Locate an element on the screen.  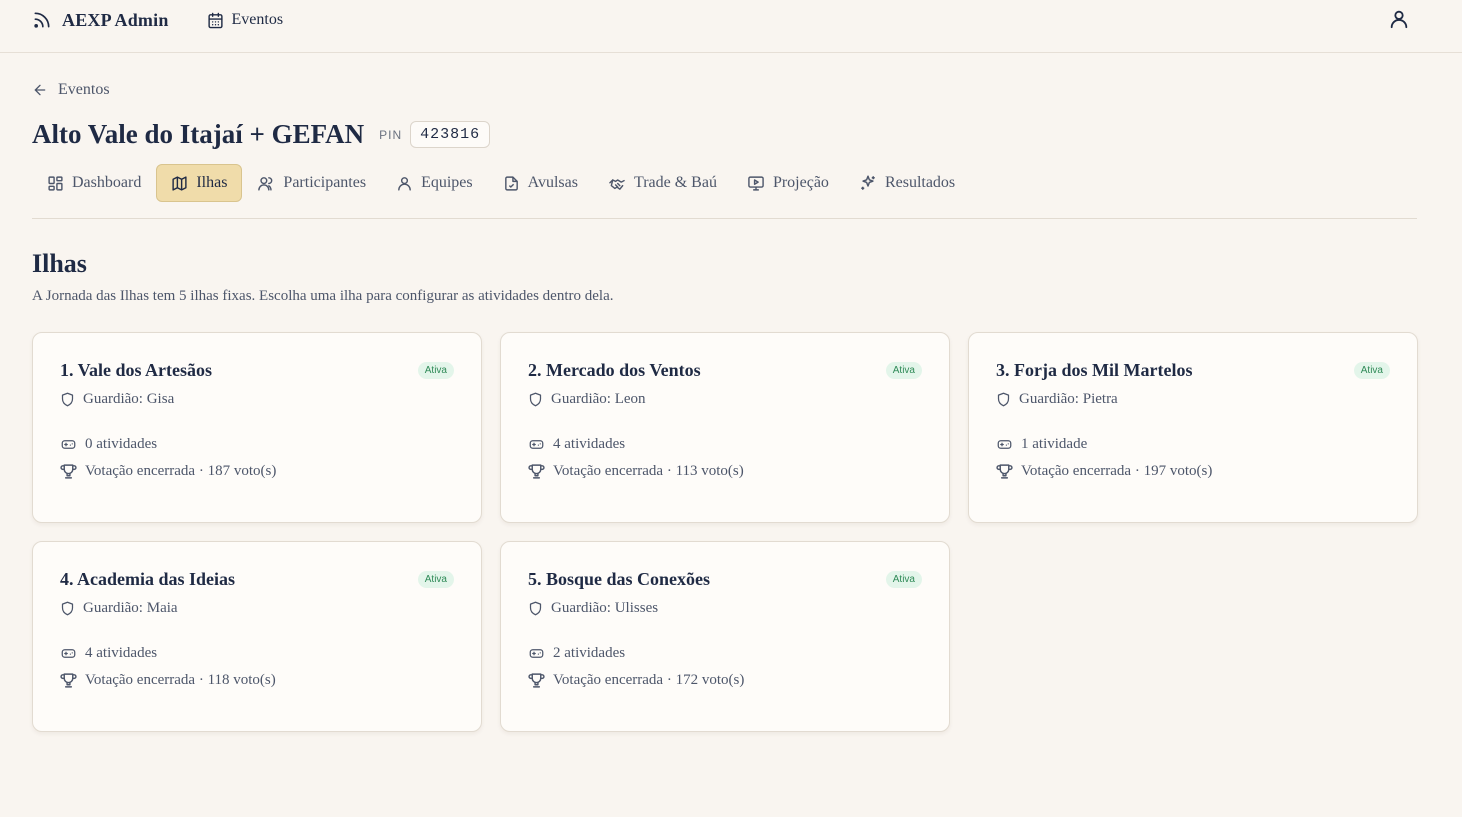
votes-label: Votação encerrada · 172 voto(s) is located at coordinates (649, 680).